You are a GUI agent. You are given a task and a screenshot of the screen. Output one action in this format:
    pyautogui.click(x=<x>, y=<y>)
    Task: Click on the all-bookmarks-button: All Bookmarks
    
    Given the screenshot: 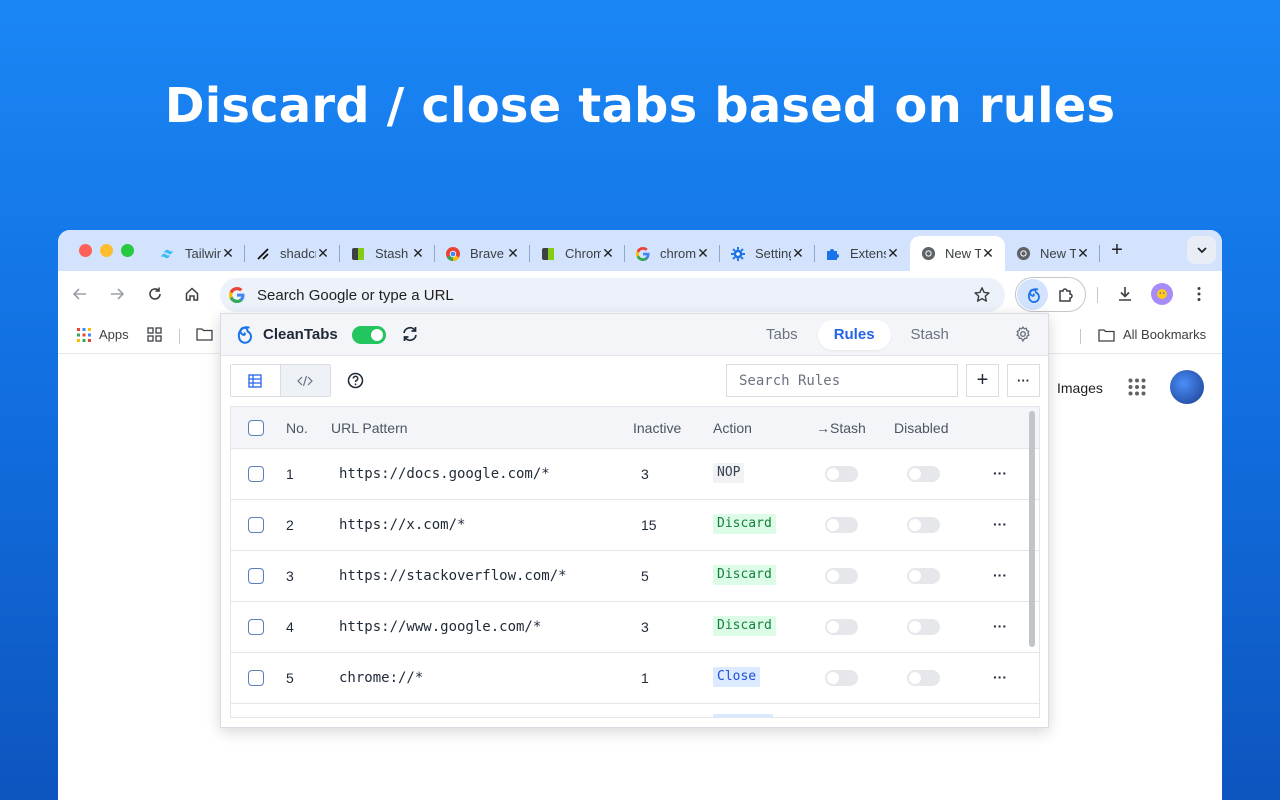 What is the action you would take?
    pyautogui.click(x=1152, y=334)
    